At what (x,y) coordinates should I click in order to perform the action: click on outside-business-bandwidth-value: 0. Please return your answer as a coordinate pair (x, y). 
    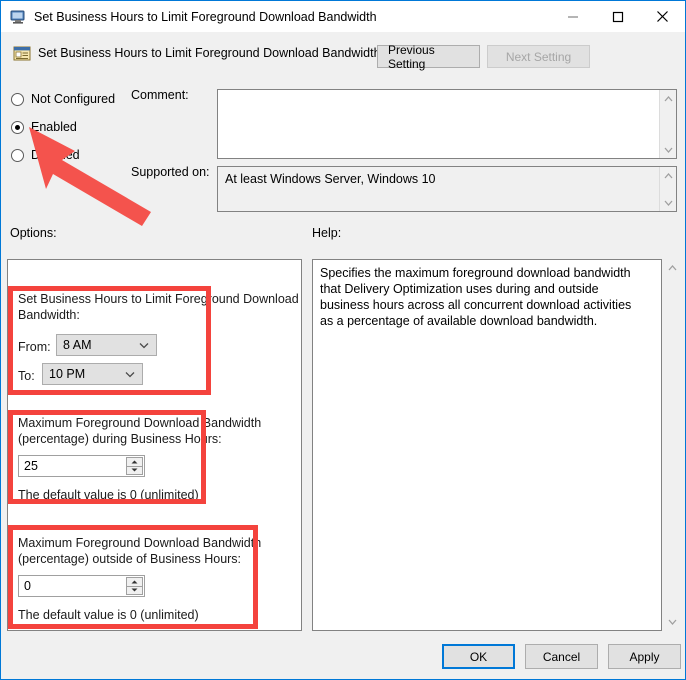
    Looking at the image, I should click on (27, 586).